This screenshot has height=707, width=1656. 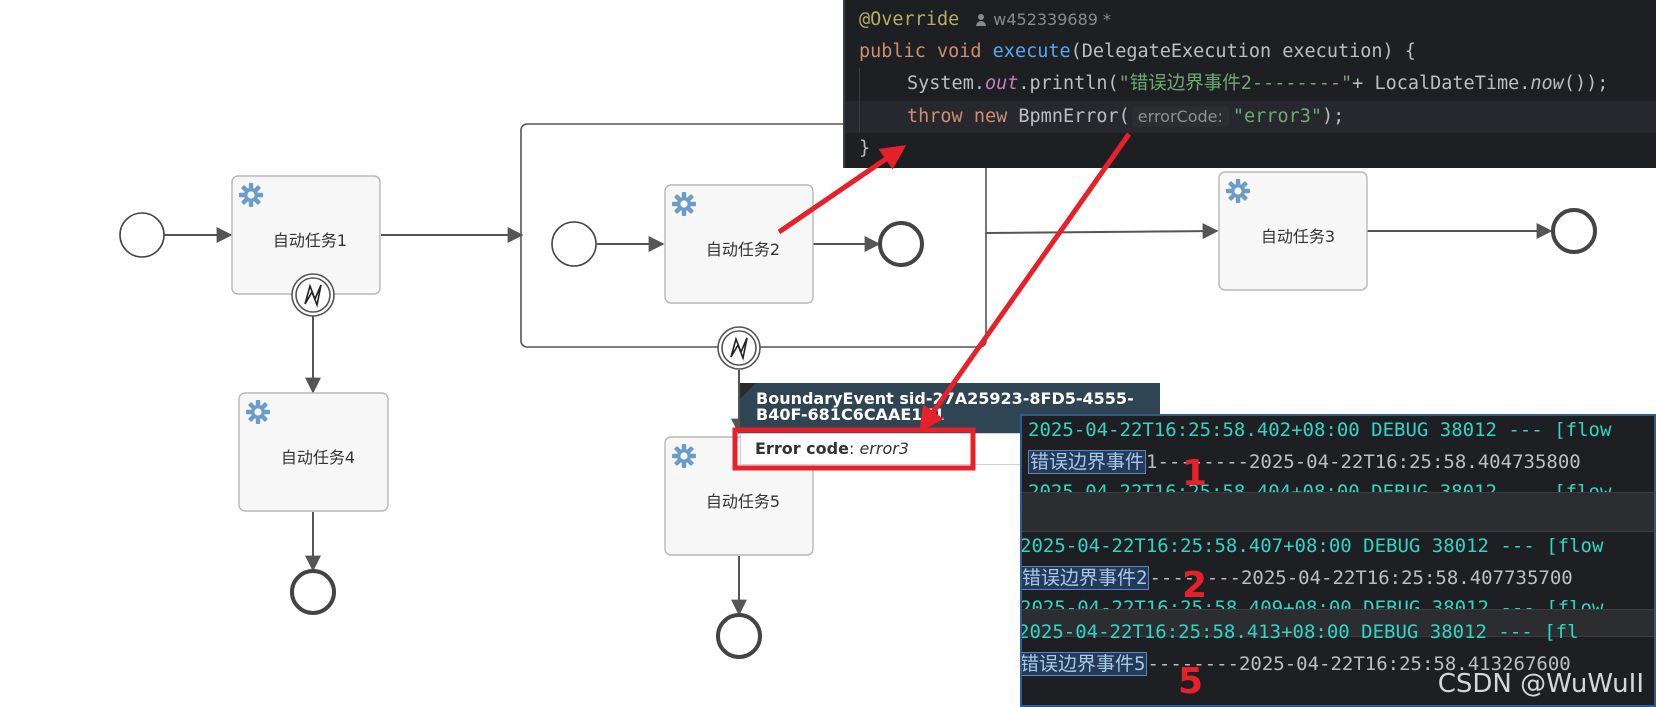 I want to click on error-code-label: Error code, so click(x=802, y=448).